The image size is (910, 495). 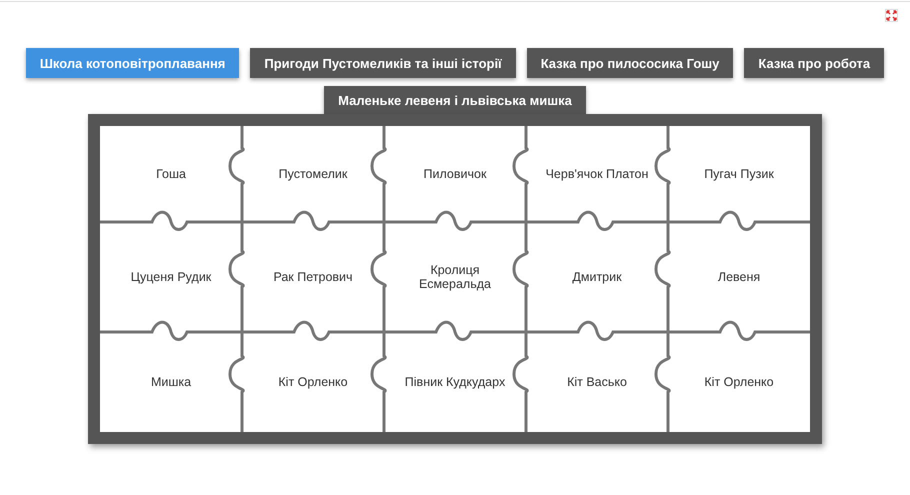 What do you see at coordinates (455, 277) in the screenshot?
I see `puzzle-piece: Кролиця Есмеральда` at bounding box center [455, 277].